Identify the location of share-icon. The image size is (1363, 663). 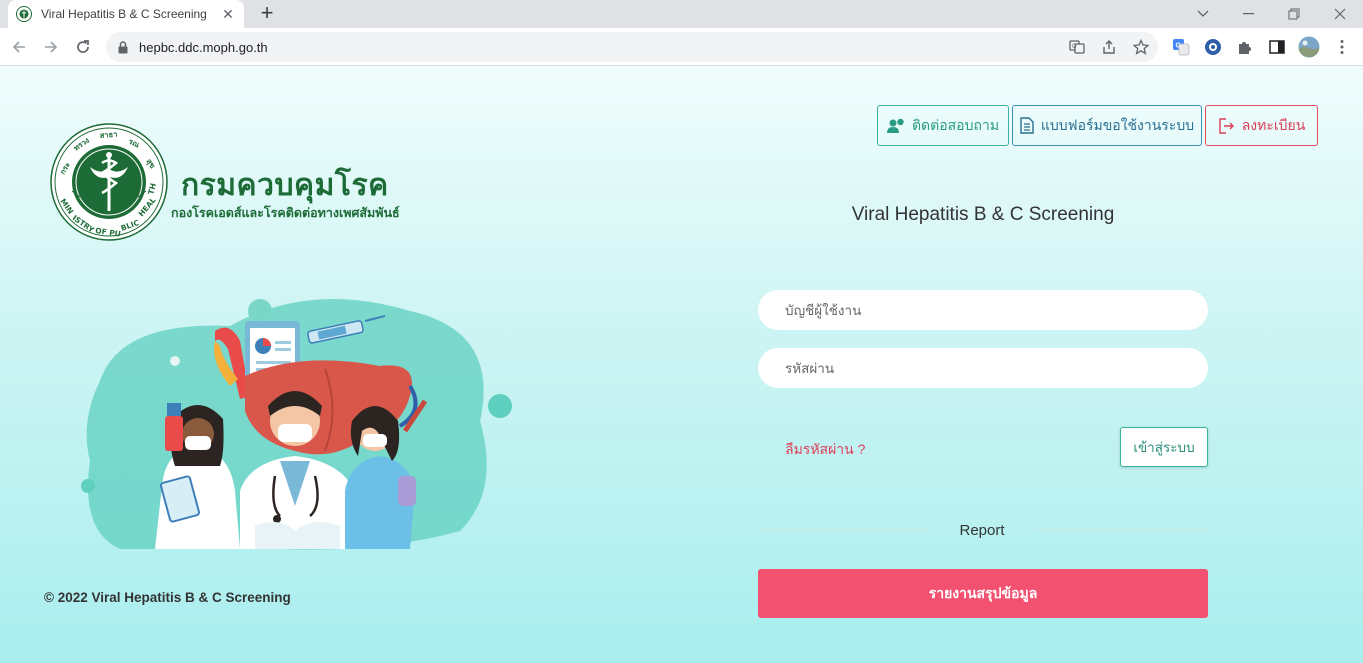
(1109, 47).